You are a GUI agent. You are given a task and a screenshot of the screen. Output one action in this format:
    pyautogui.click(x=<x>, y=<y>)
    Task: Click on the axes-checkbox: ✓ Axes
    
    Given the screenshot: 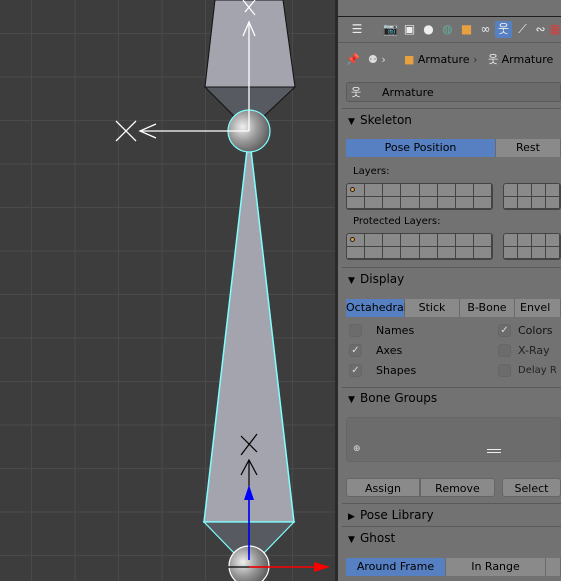 What is the action you would take?
    pyautogui.click(x=375, y=350)
    